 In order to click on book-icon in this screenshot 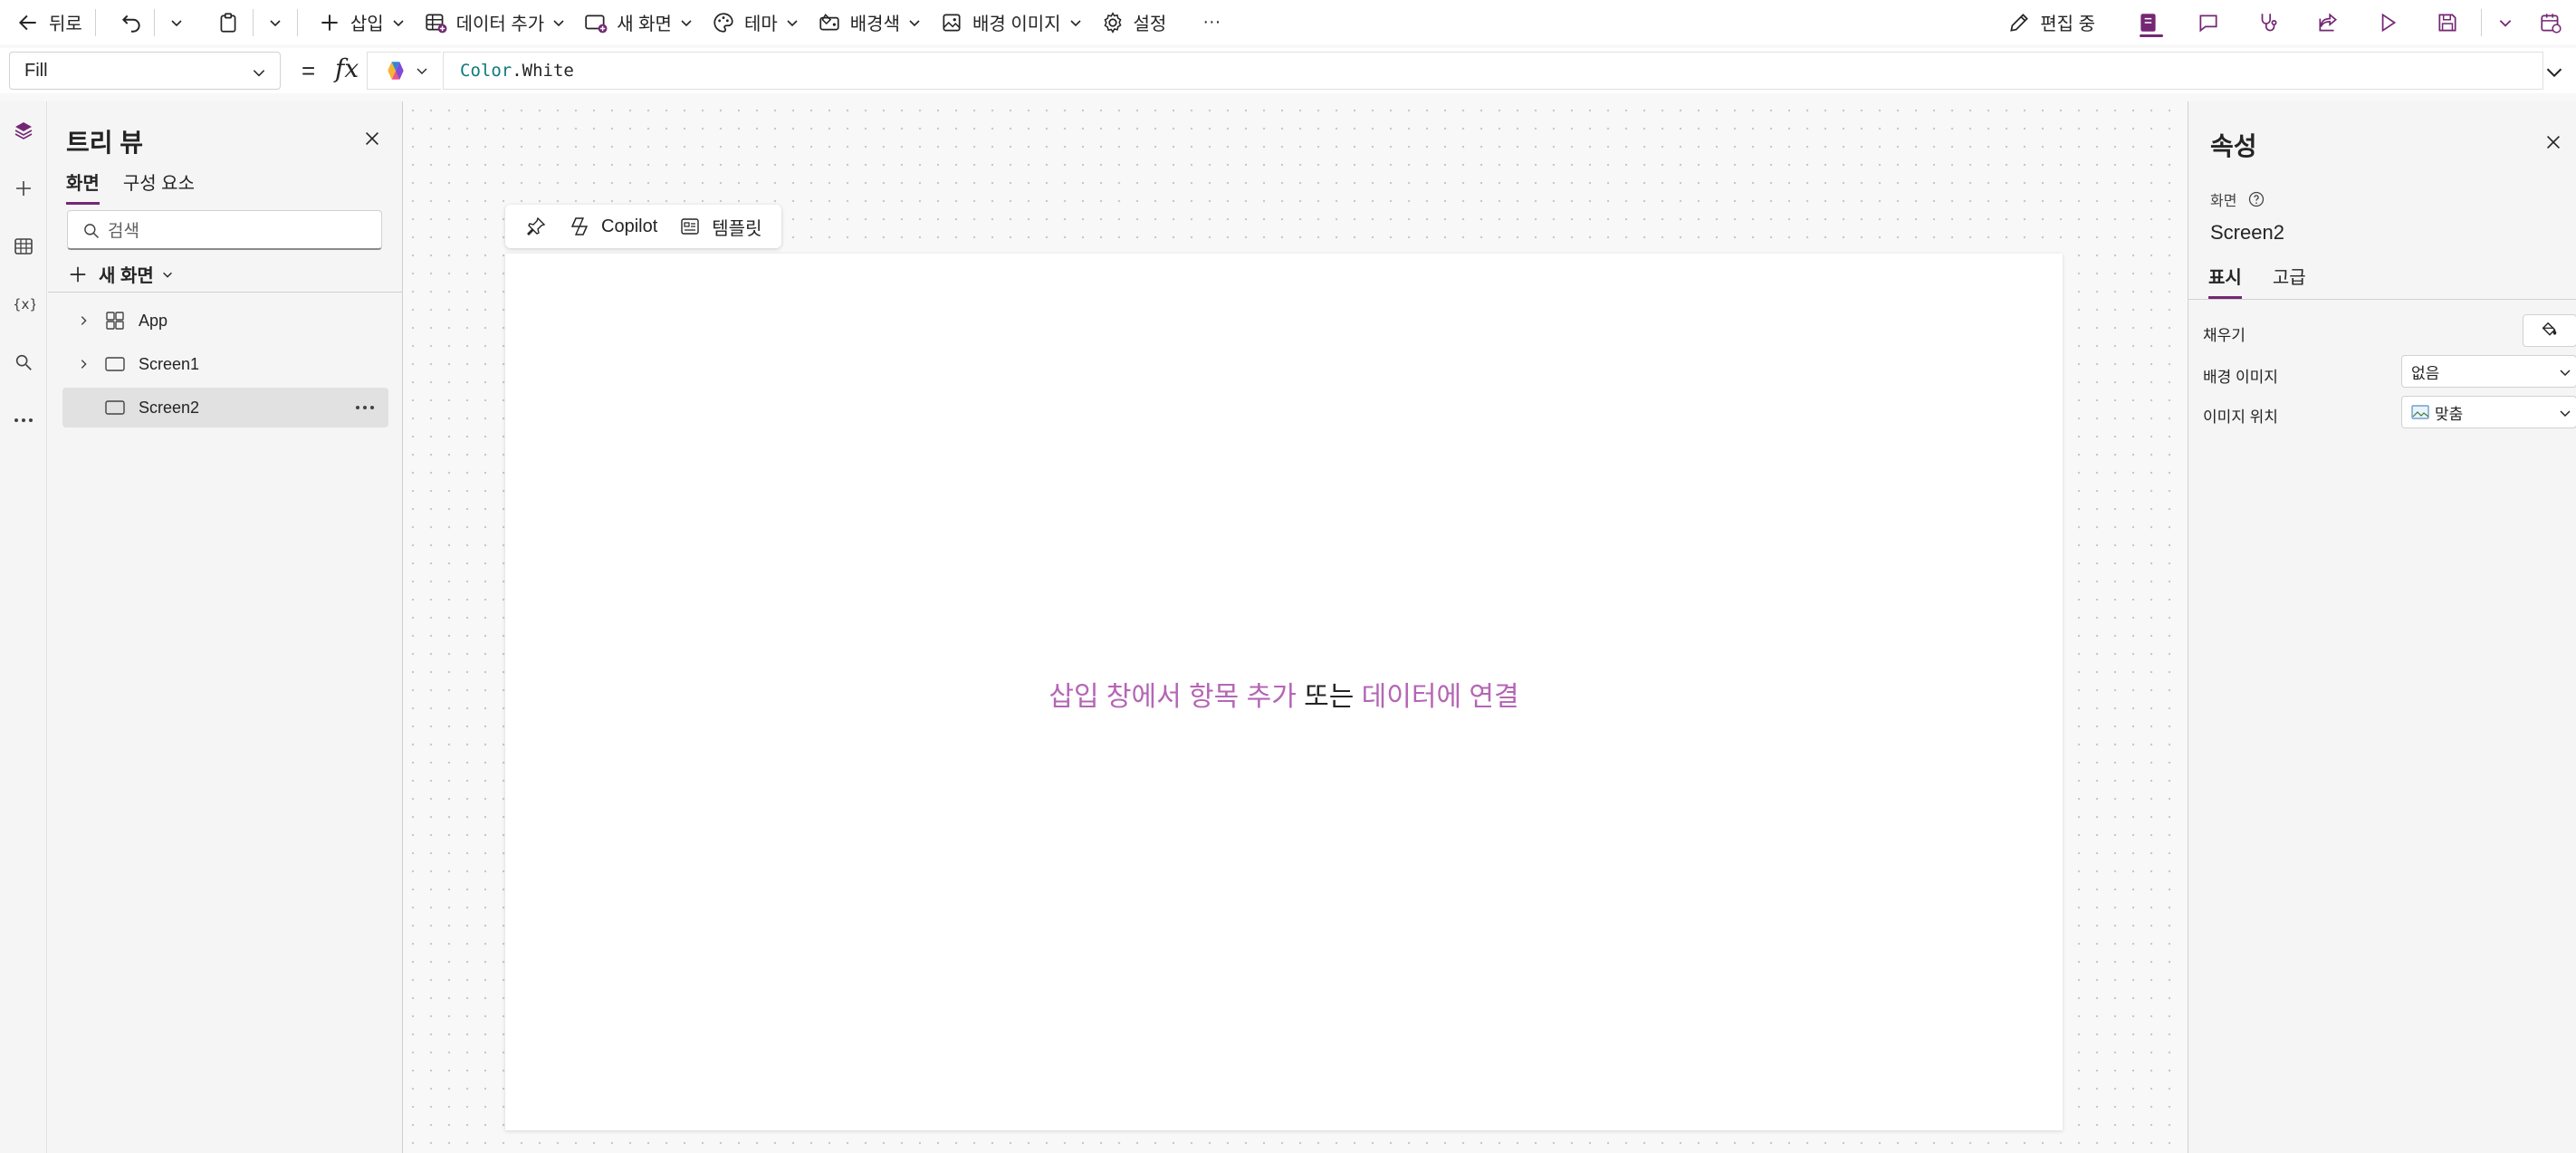, I will do `click(2148, 22)`.